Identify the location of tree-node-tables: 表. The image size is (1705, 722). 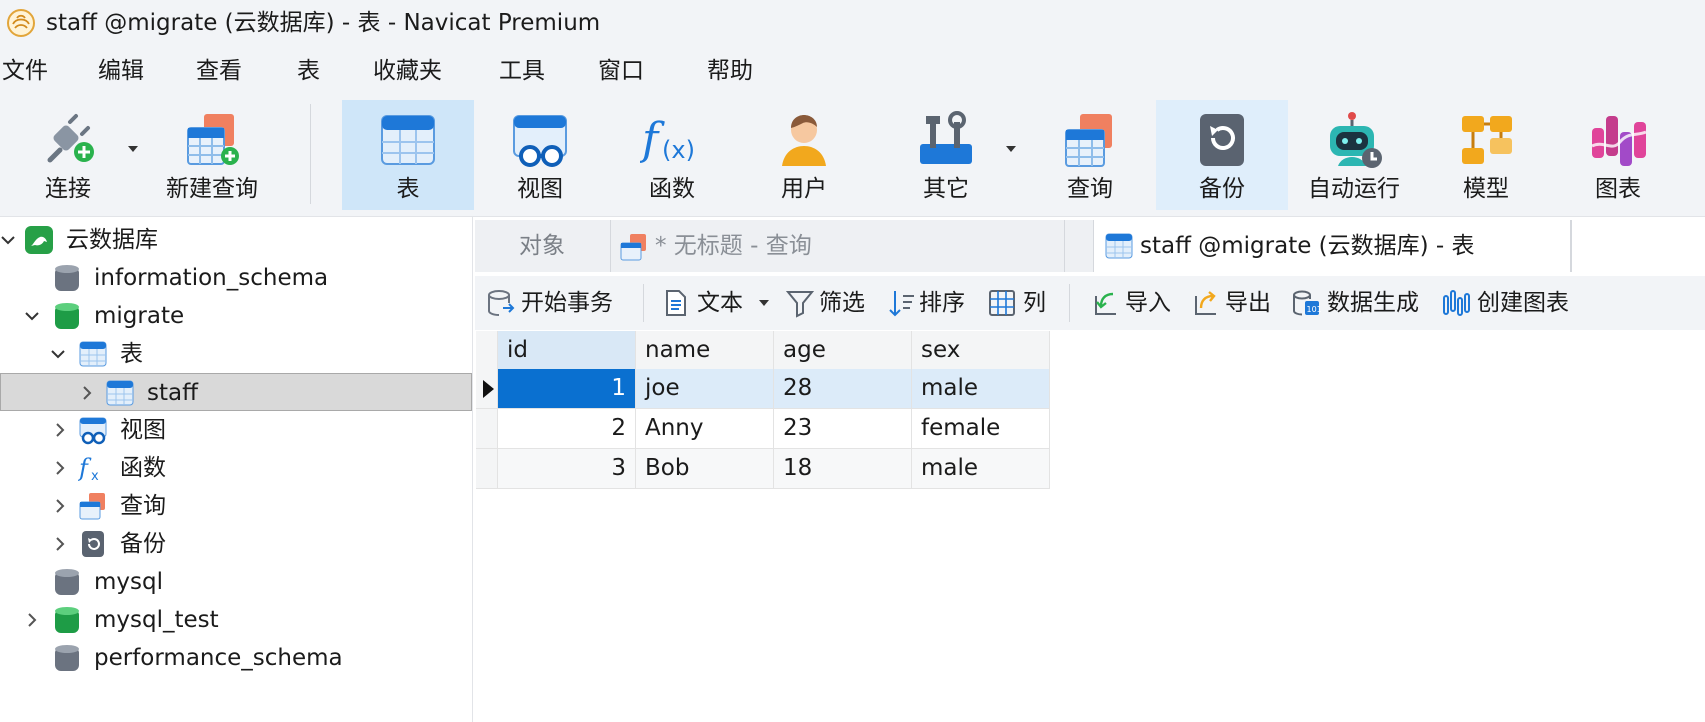
(236, 354).